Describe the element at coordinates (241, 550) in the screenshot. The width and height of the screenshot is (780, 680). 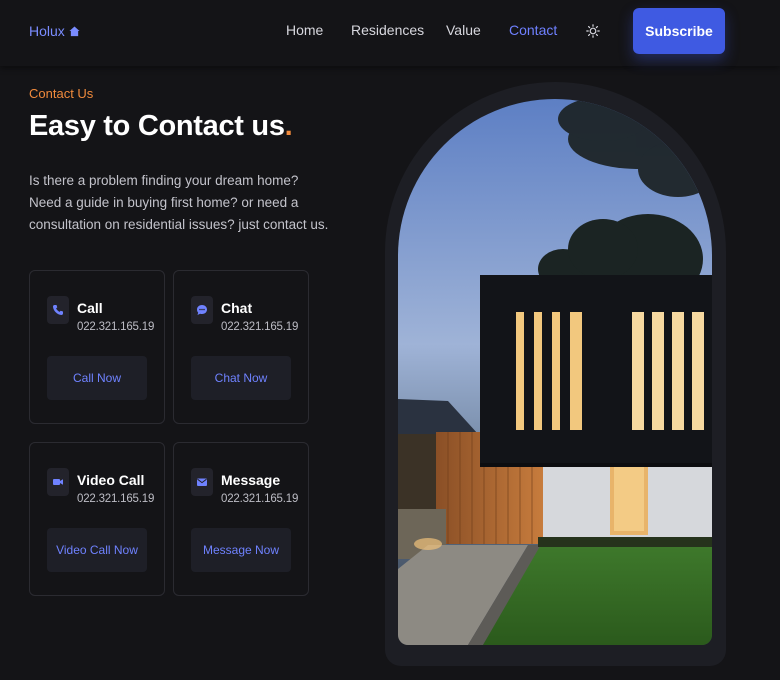
I see `message-now-button: Message Now` at that location.